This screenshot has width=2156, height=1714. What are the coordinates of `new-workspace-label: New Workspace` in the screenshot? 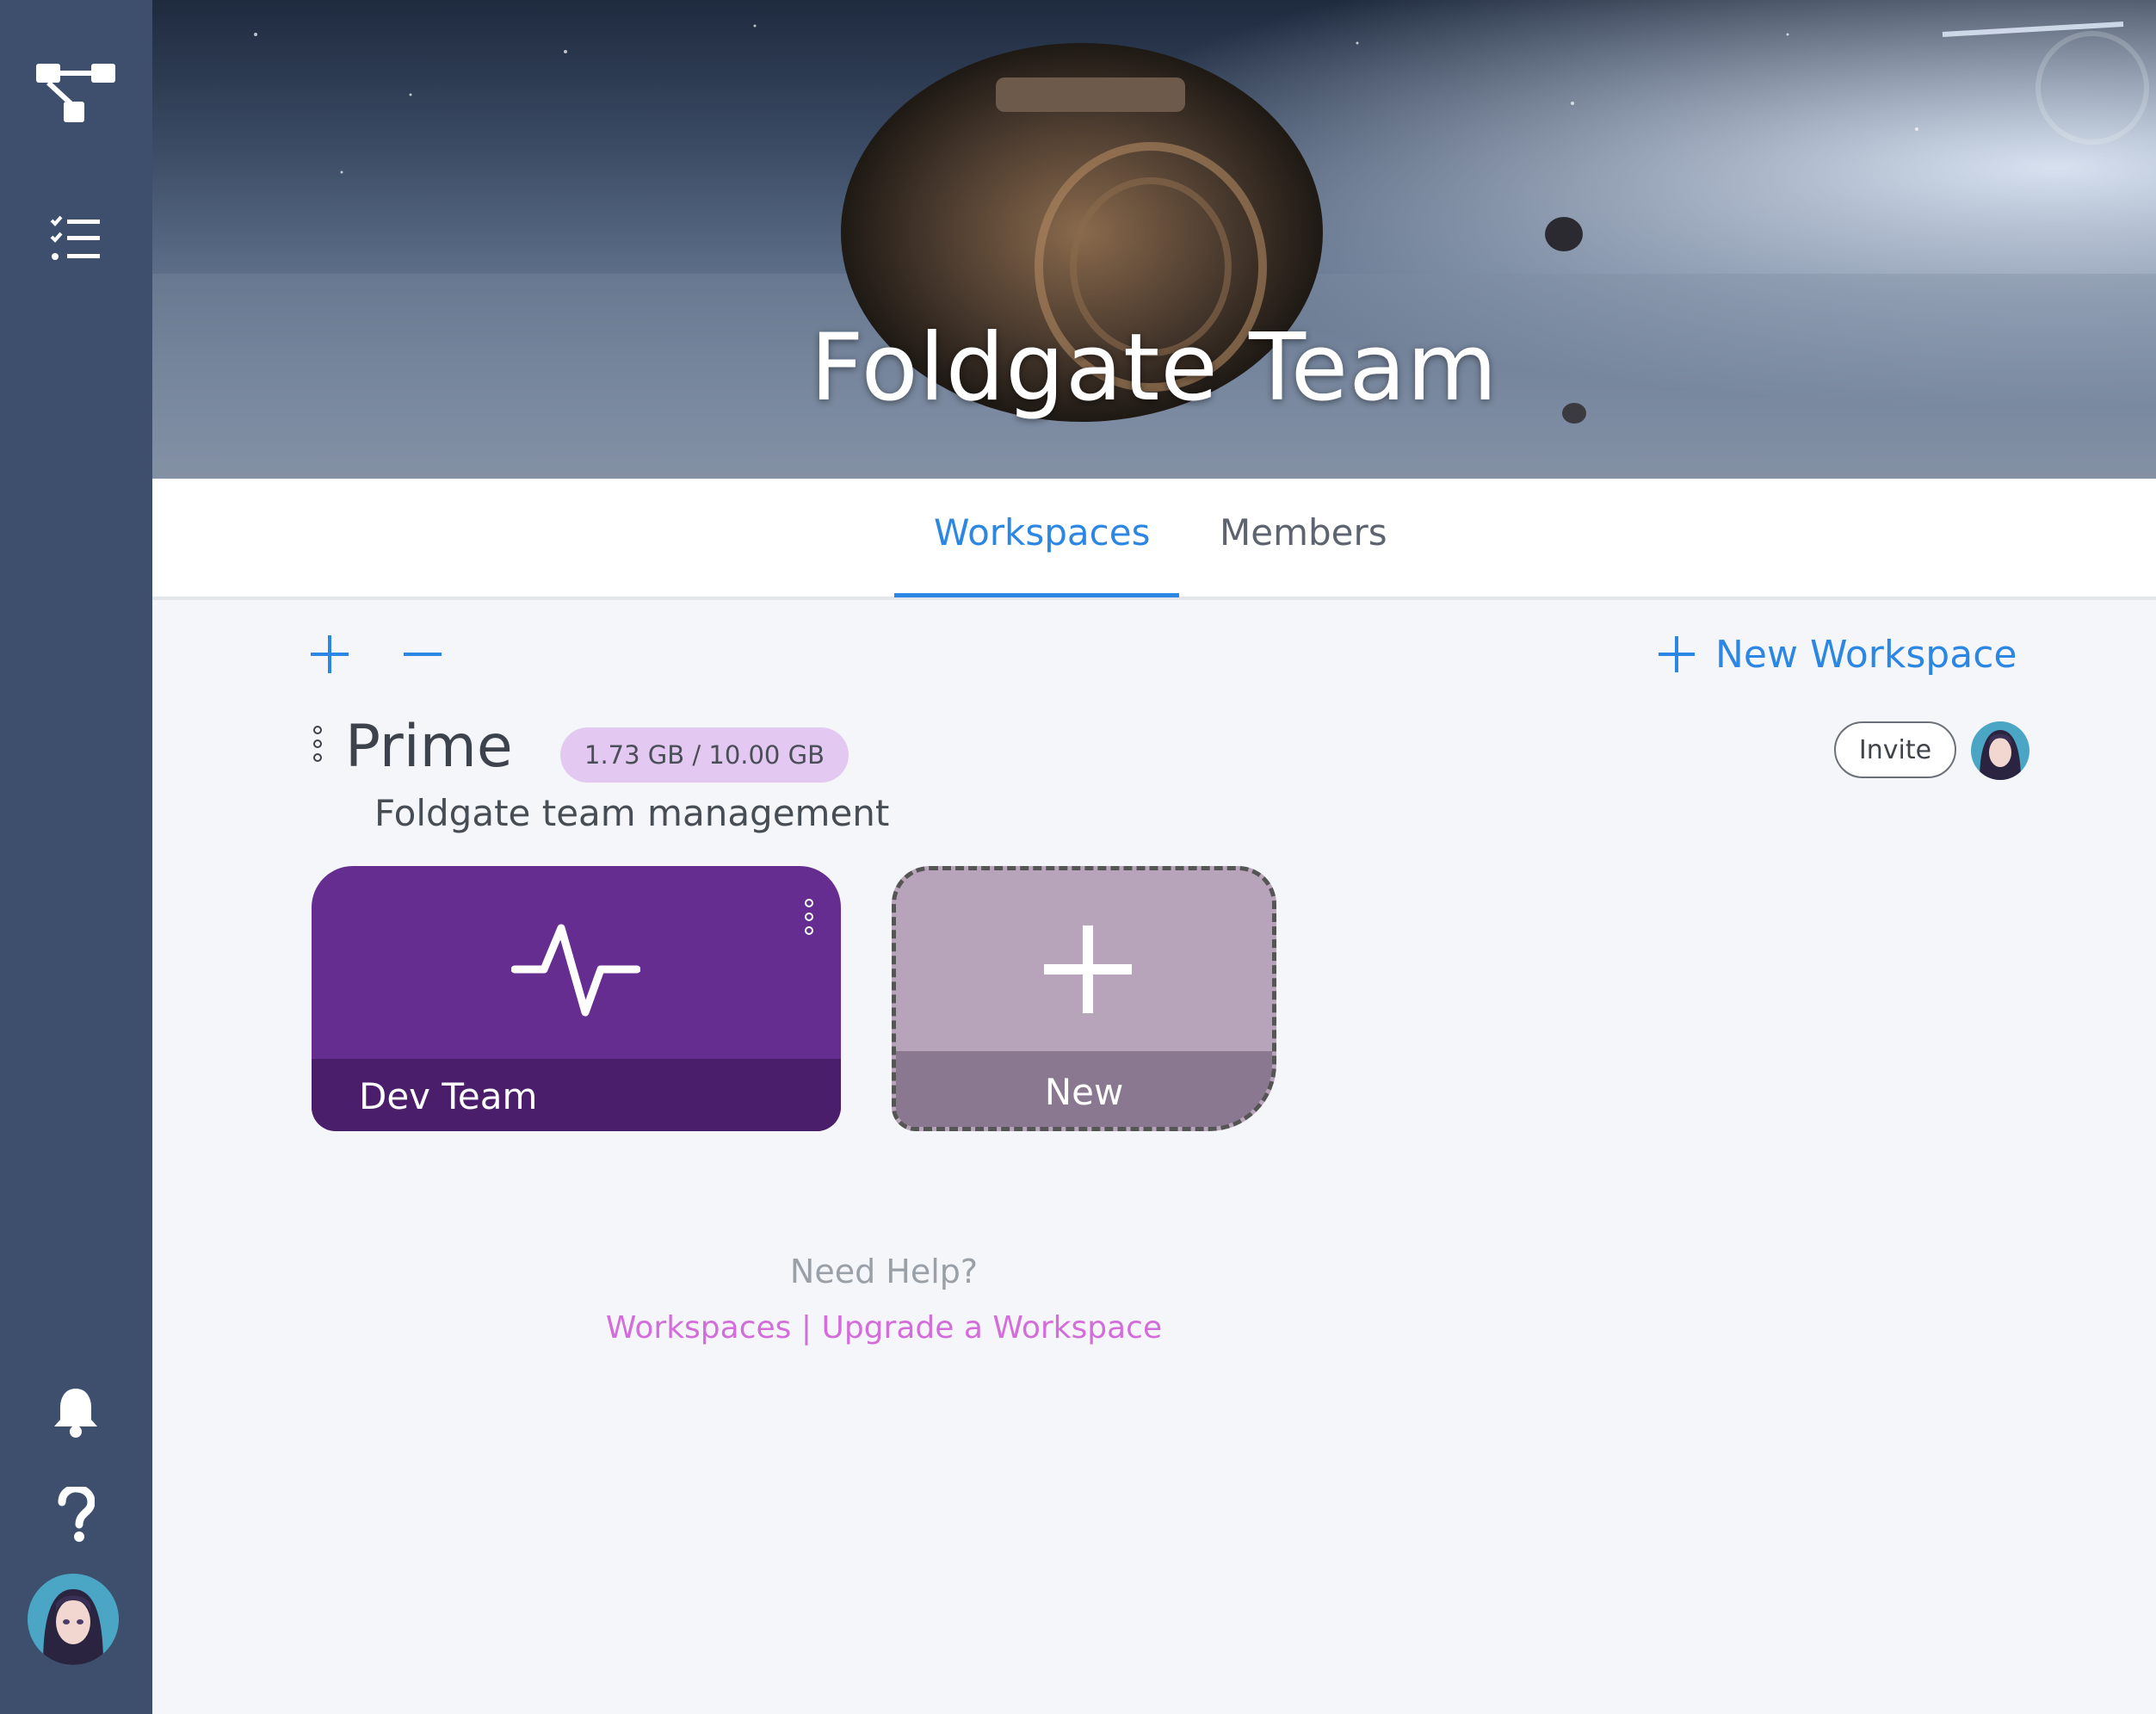 It's located at (1866, 654).